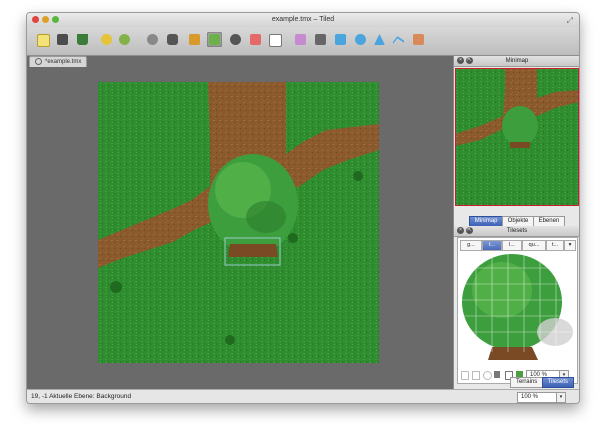 The width and height of the screenshot is (600, 437). I want to click on zoom-window-button, so click(55, 19).